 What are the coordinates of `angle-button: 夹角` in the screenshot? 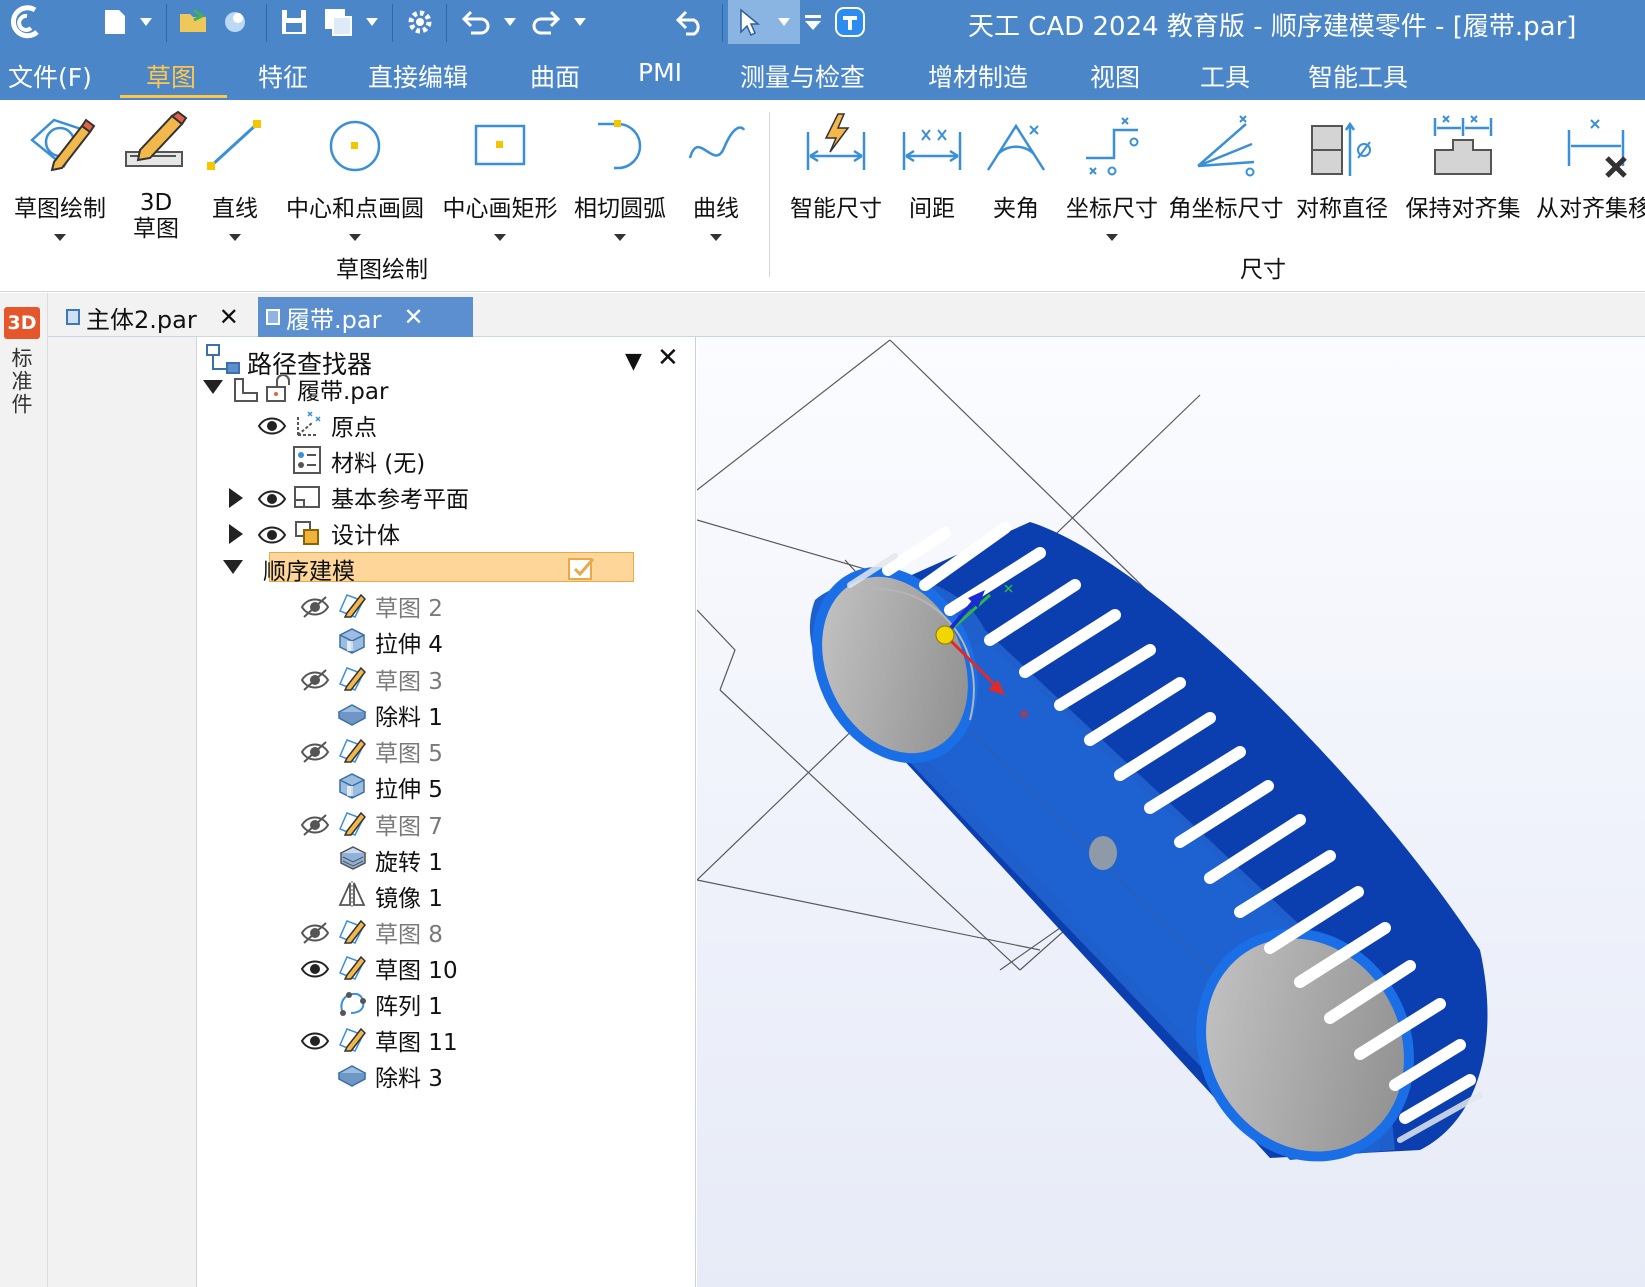 It's located at (1016, 185).